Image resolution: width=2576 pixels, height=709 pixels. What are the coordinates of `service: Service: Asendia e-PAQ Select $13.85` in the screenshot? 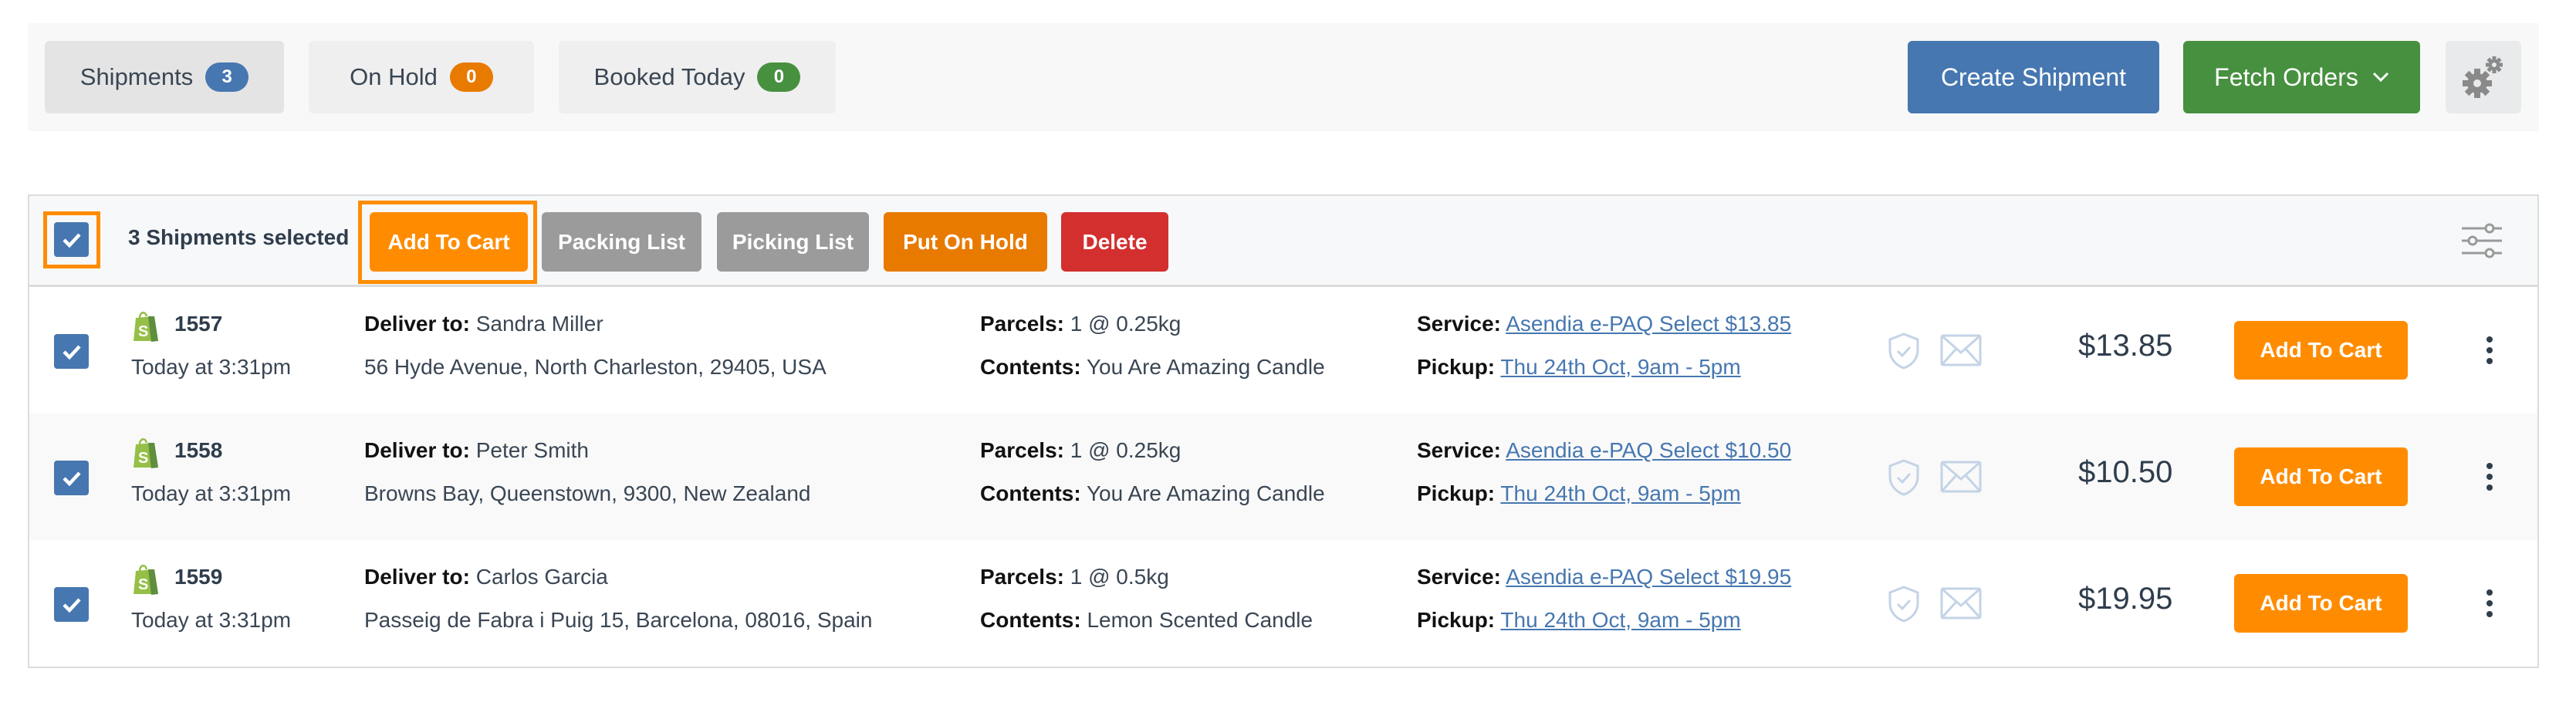 It's located at (1604, 324).